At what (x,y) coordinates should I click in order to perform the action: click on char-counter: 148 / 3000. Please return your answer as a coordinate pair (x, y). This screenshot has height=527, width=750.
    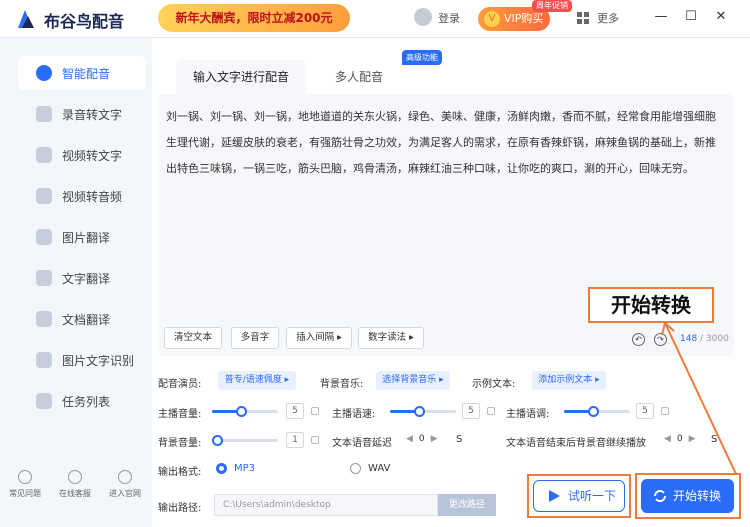
    Looking at the image, I should click on (704, 339).